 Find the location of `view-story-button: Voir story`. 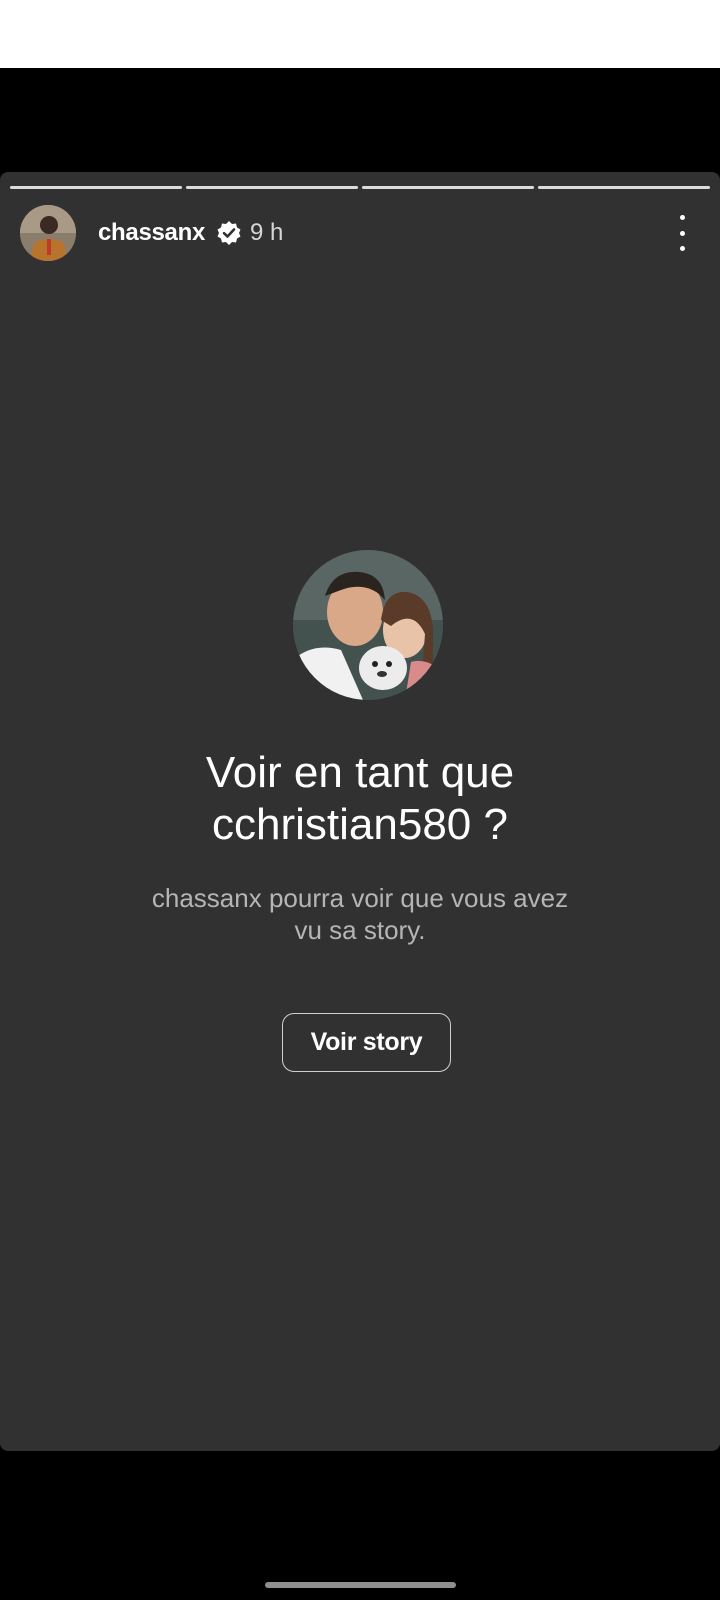

view-story-button: Voir story is located at coordinates (366, 1042).